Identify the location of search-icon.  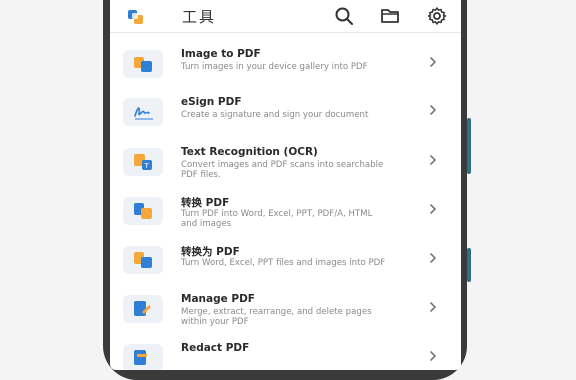
(344, 16).